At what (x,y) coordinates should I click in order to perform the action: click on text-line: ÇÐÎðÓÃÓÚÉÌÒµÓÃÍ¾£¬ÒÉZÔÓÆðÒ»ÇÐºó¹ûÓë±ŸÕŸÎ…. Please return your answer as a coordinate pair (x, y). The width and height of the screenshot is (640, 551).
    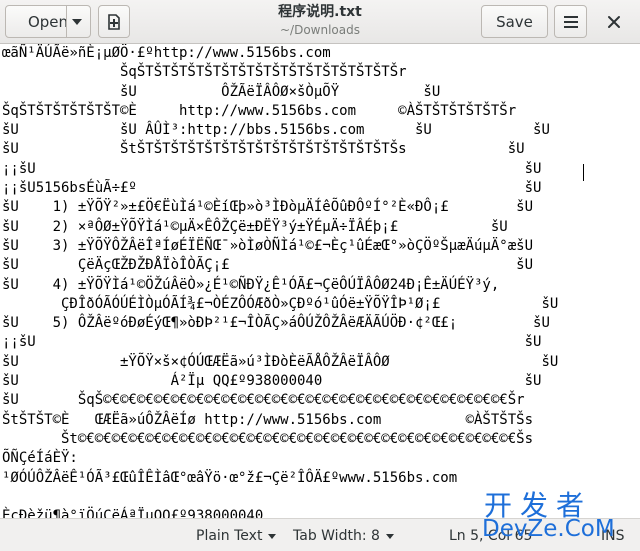
    Looking at the image, I should click on (280, 304).